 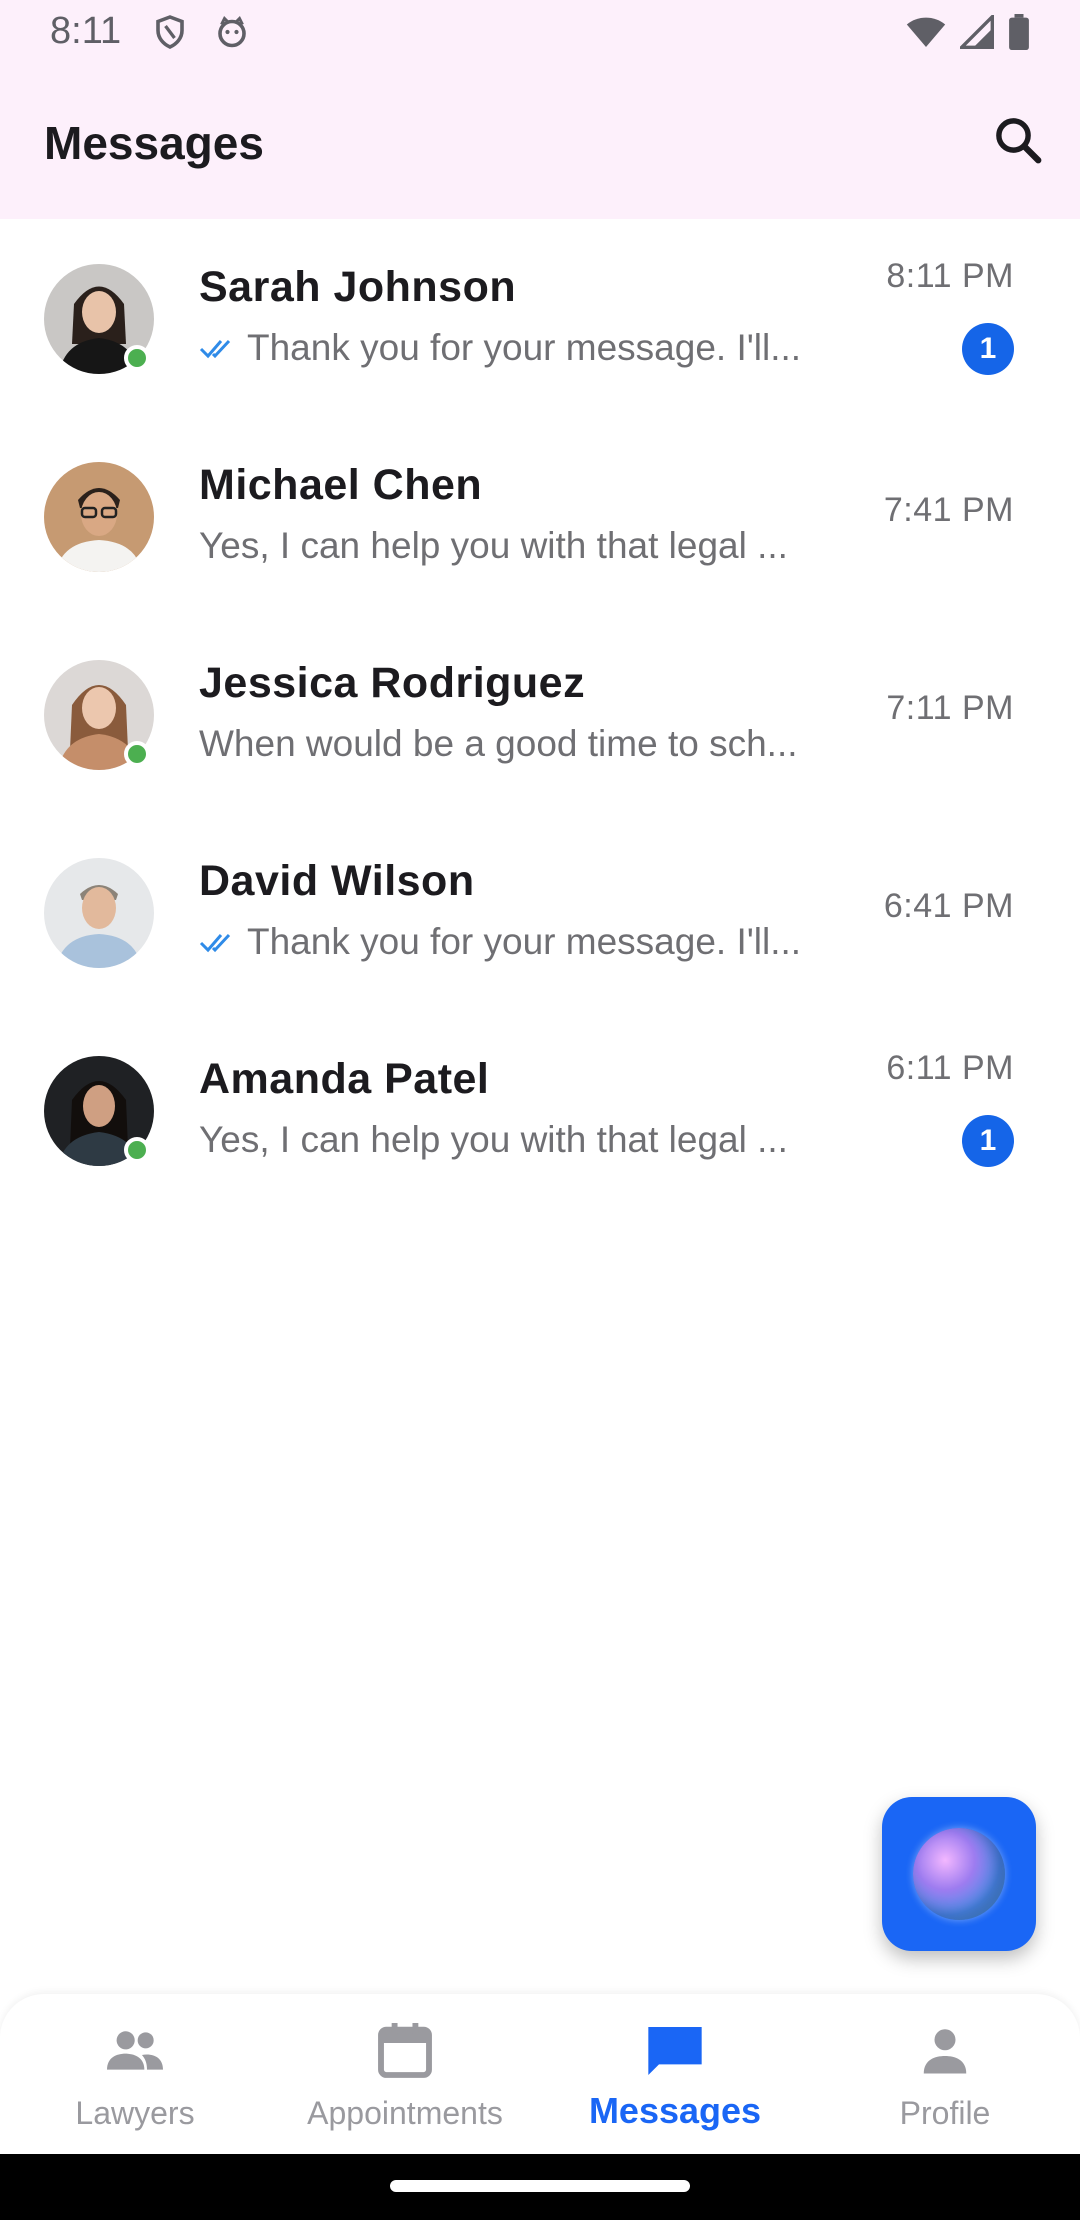 What do you see at coordinates (344, 1079) in the screenshot?
I see `contact-name: Amanda Patel` at bounding box center [344, 1079].